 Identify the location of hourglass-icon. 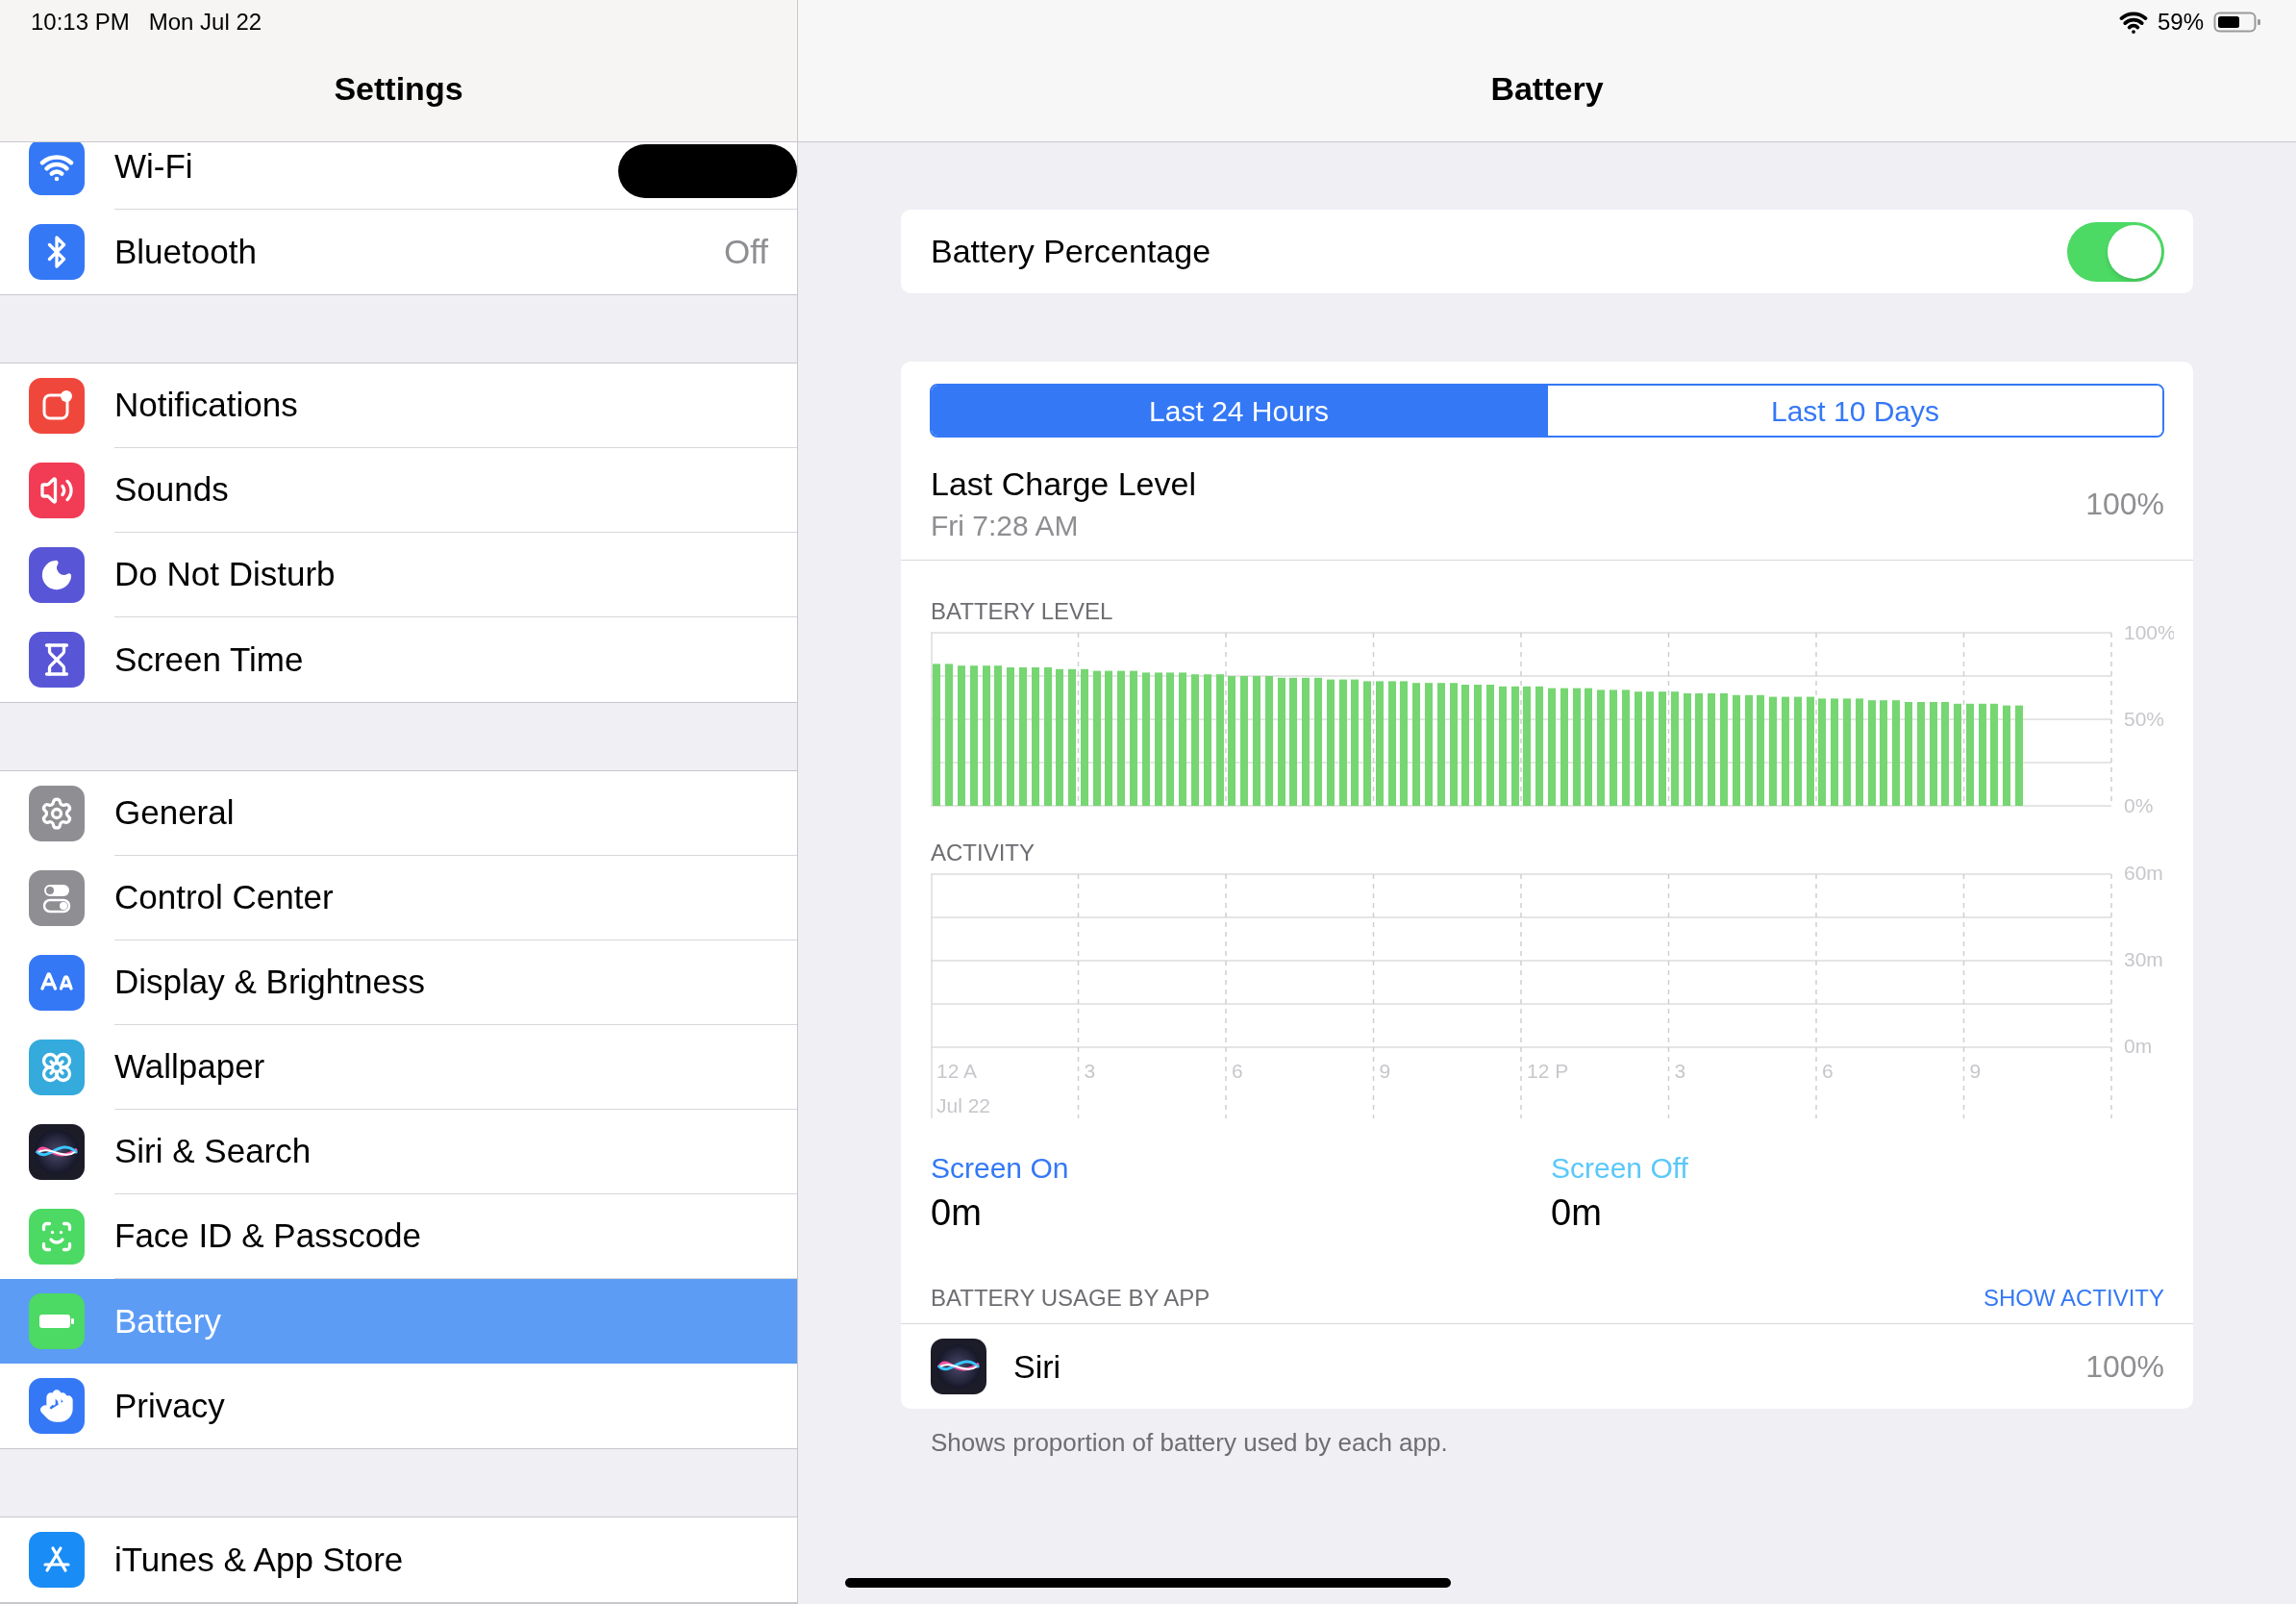
(57, 660).